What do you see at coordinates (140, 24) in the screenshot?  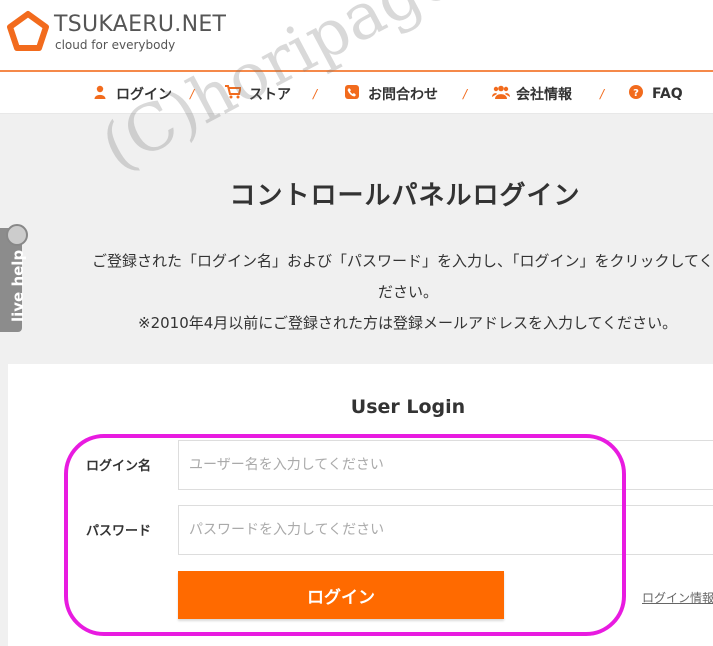 I see `logo-name: TSUKAERU.NET` at bounding box center [140, 24].